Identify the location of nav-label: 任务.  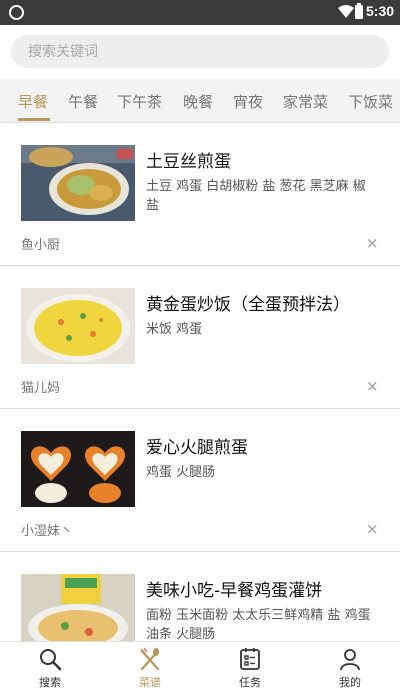
(250, 682).